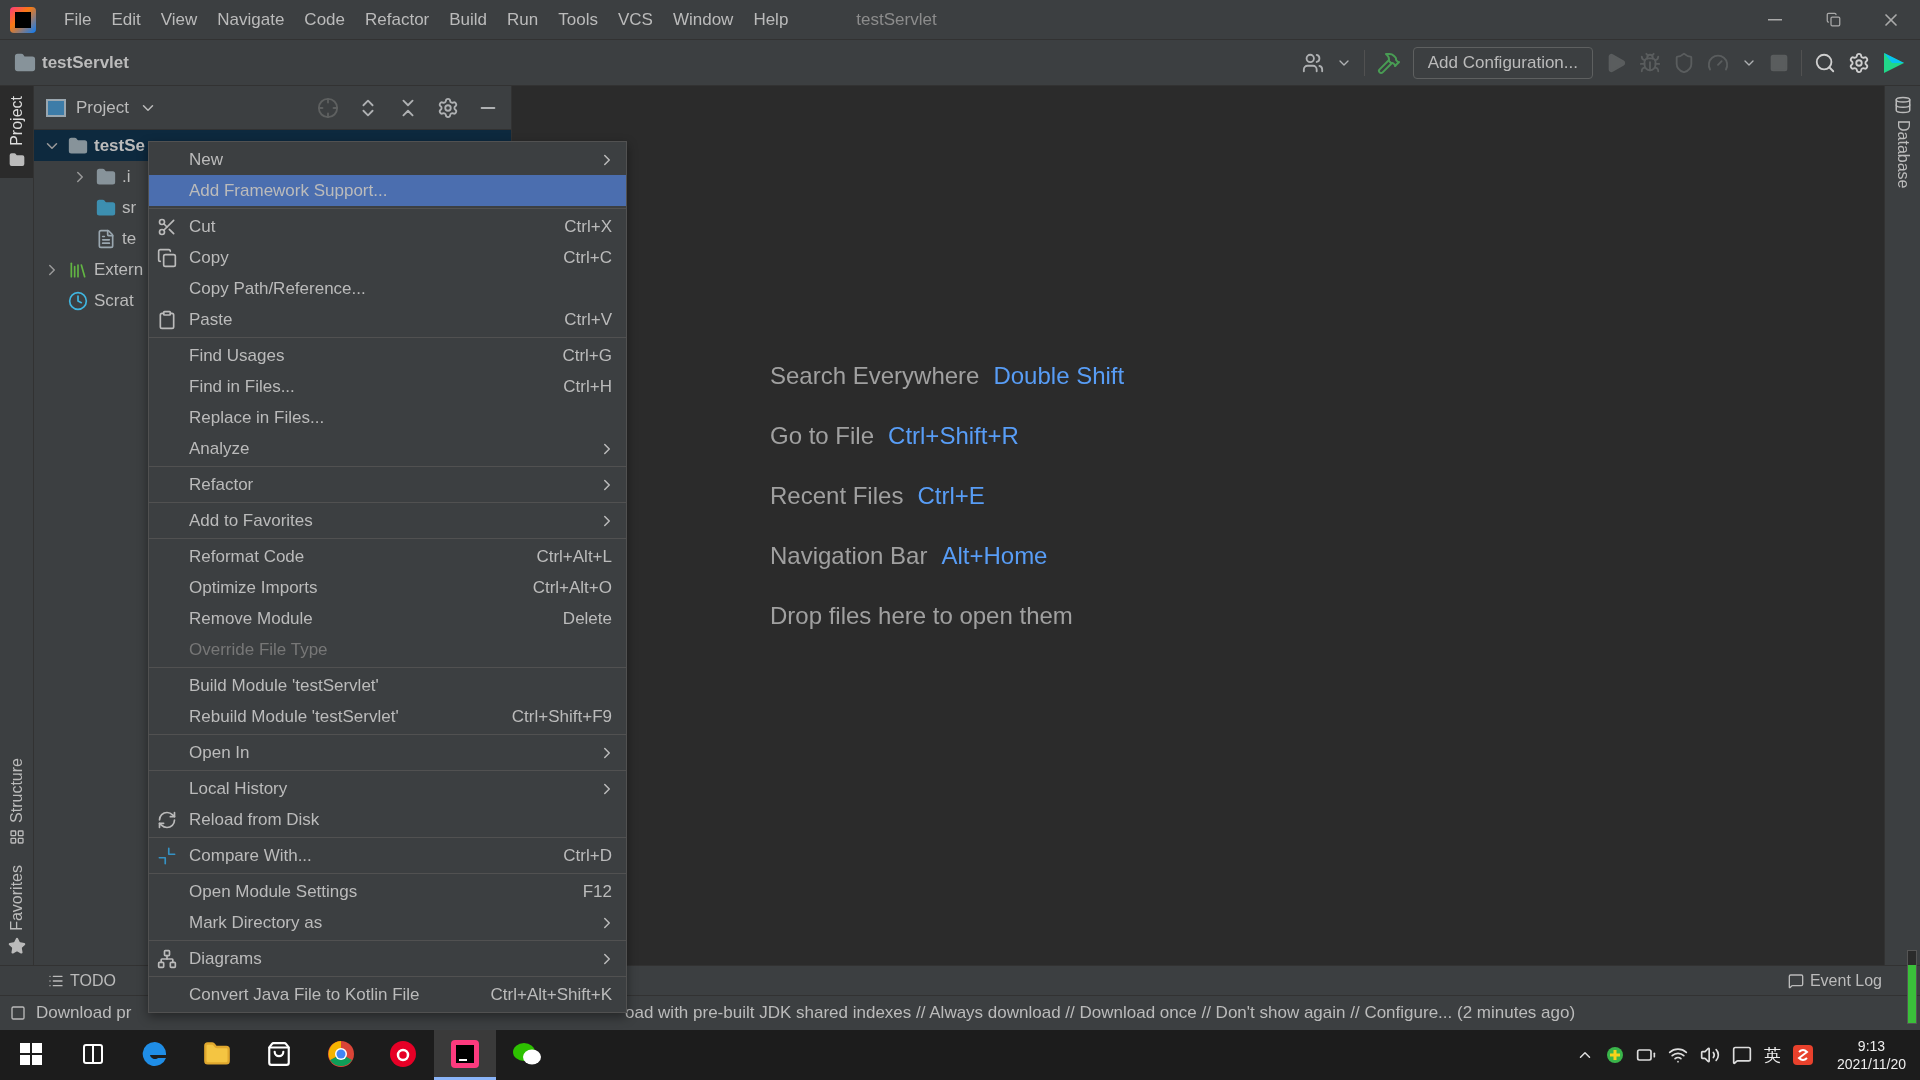 This screenshot has width=1920, height=1080. What do you see at coordinates (822, 435) in the screenshot?
I see `hint-text: Go to File` at bounding box center [822, 435].